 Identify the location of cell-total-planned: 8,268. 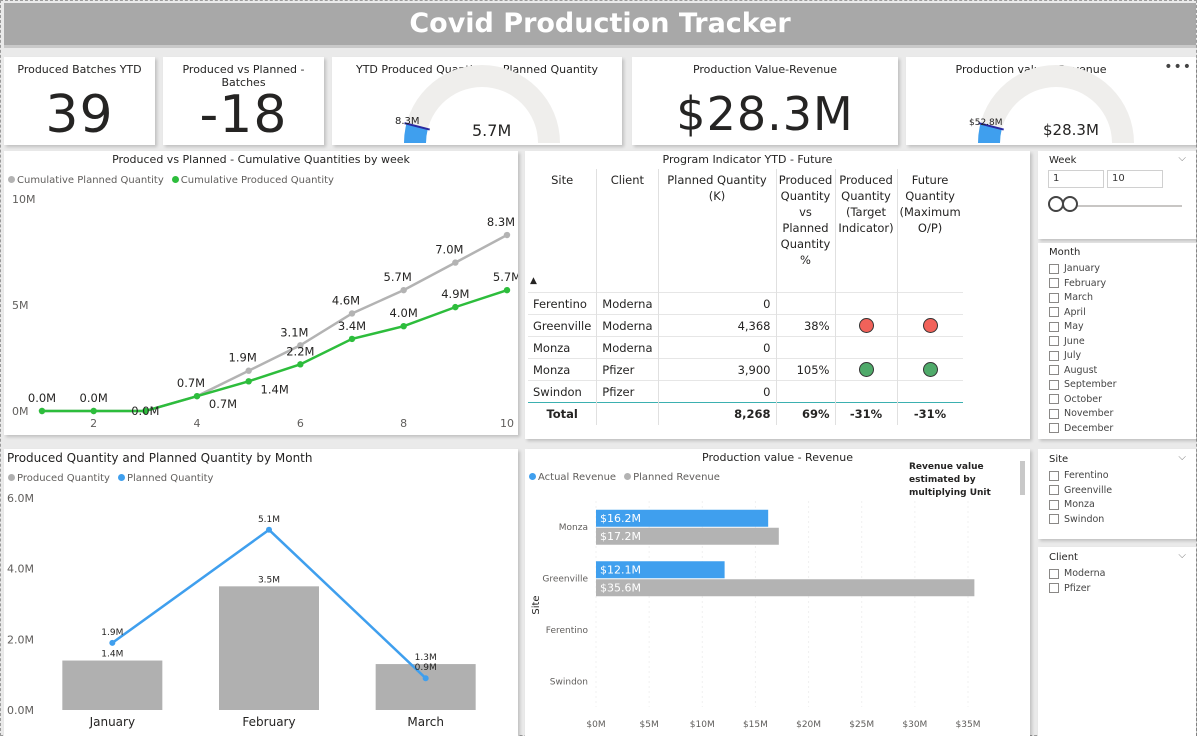
(717, 413).